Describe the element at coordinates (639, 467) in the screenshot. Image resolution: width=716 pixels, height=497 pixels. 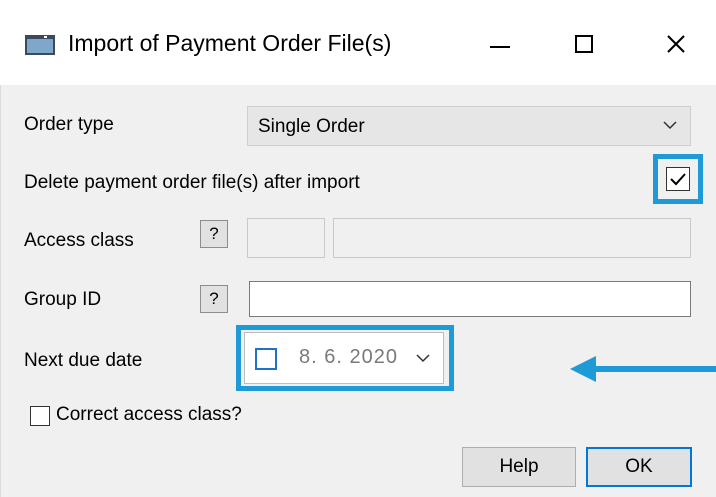
I see `ok-button: OK` at that location.